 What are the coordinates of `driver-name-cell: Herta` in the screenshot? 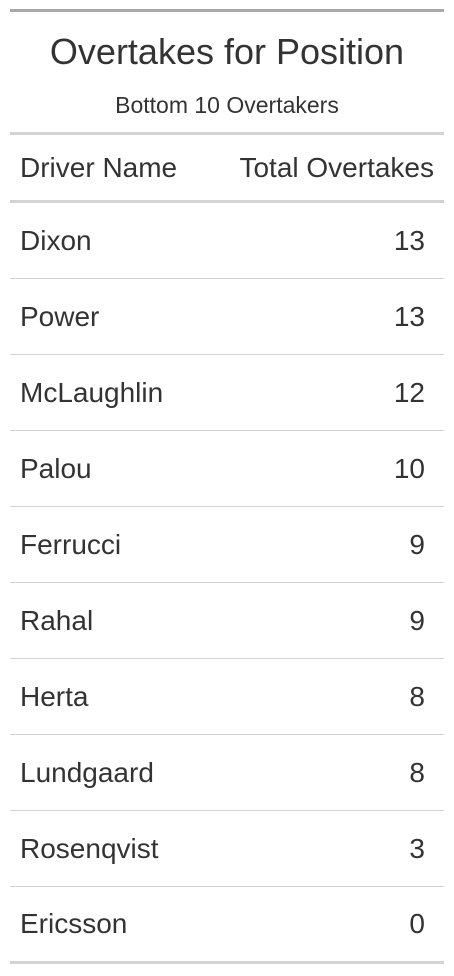 It's located at (54, 696).